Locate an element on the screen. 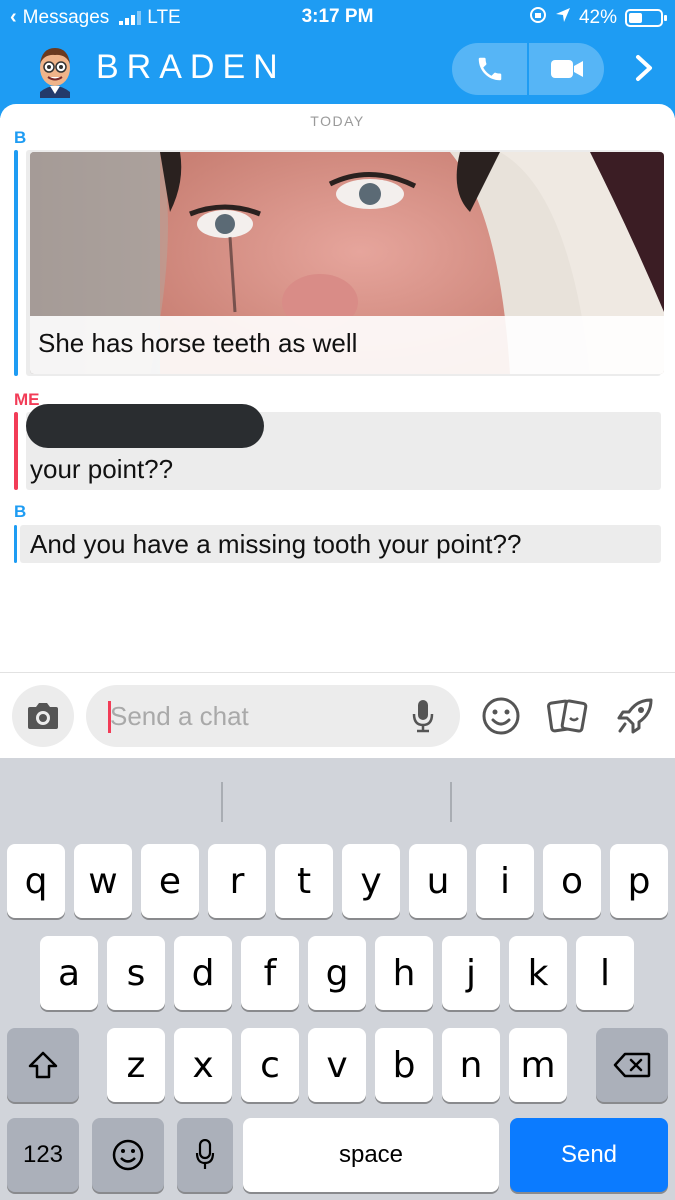 The image size is (675, 1200). key-q: q is located at coordinates (36, 881).